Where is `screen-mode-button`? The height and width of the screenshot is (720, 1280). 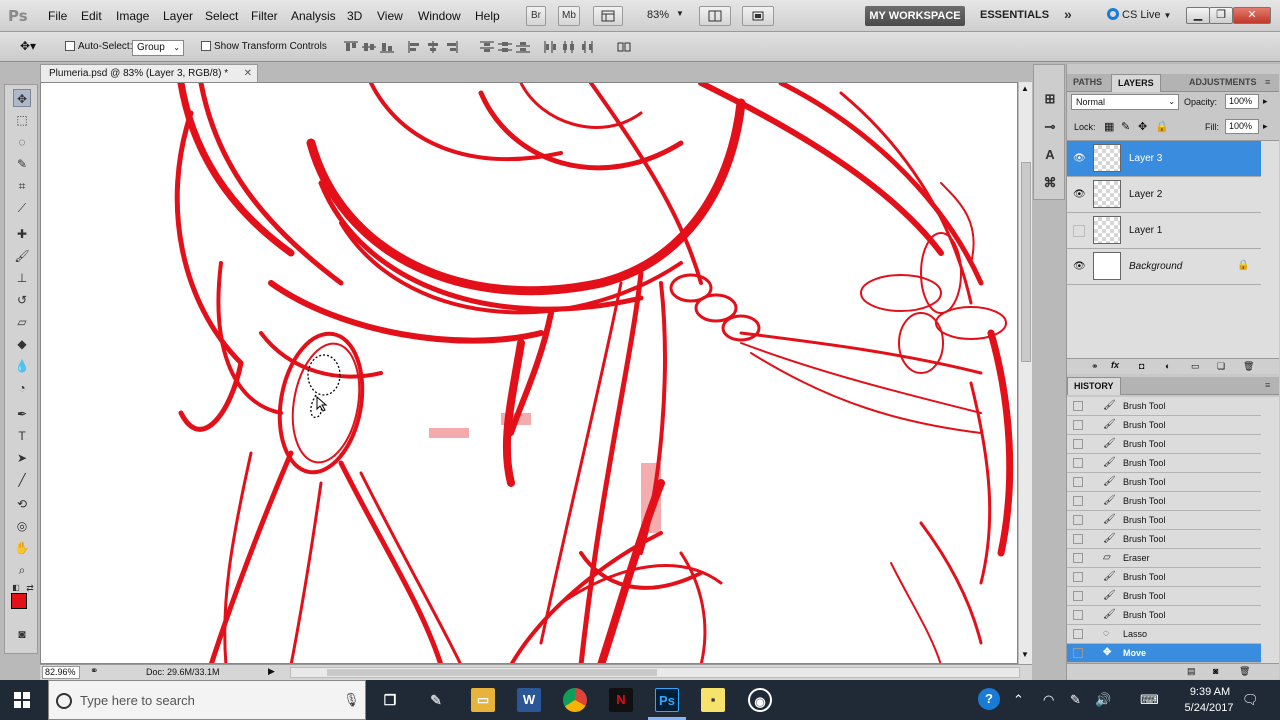
screen-mode-button is located at coordinates (758, 16).